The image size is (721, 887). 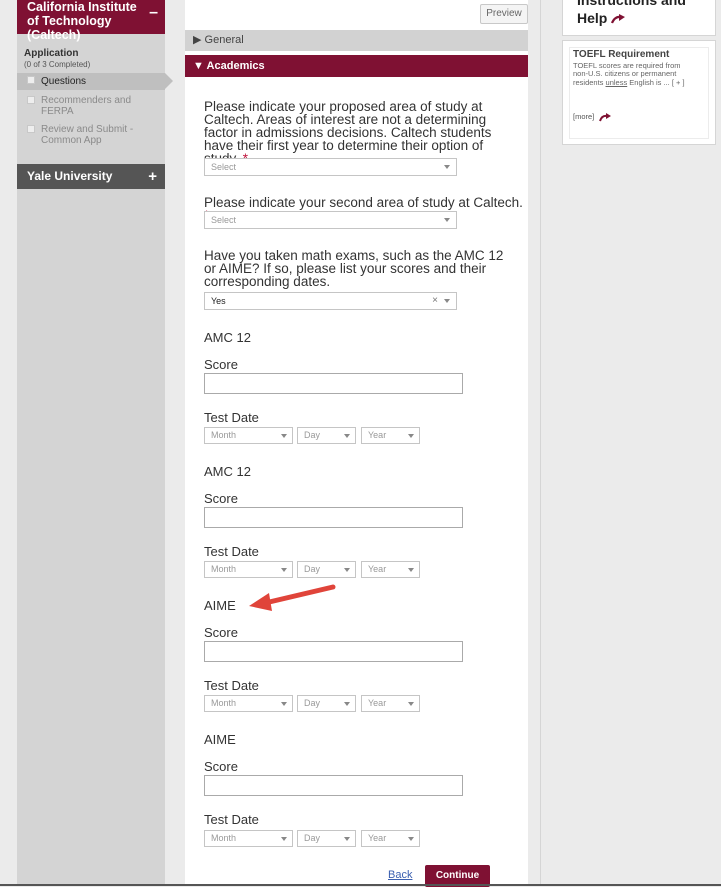 I want to click on section-title: Academics, so click(x=235, y=66).